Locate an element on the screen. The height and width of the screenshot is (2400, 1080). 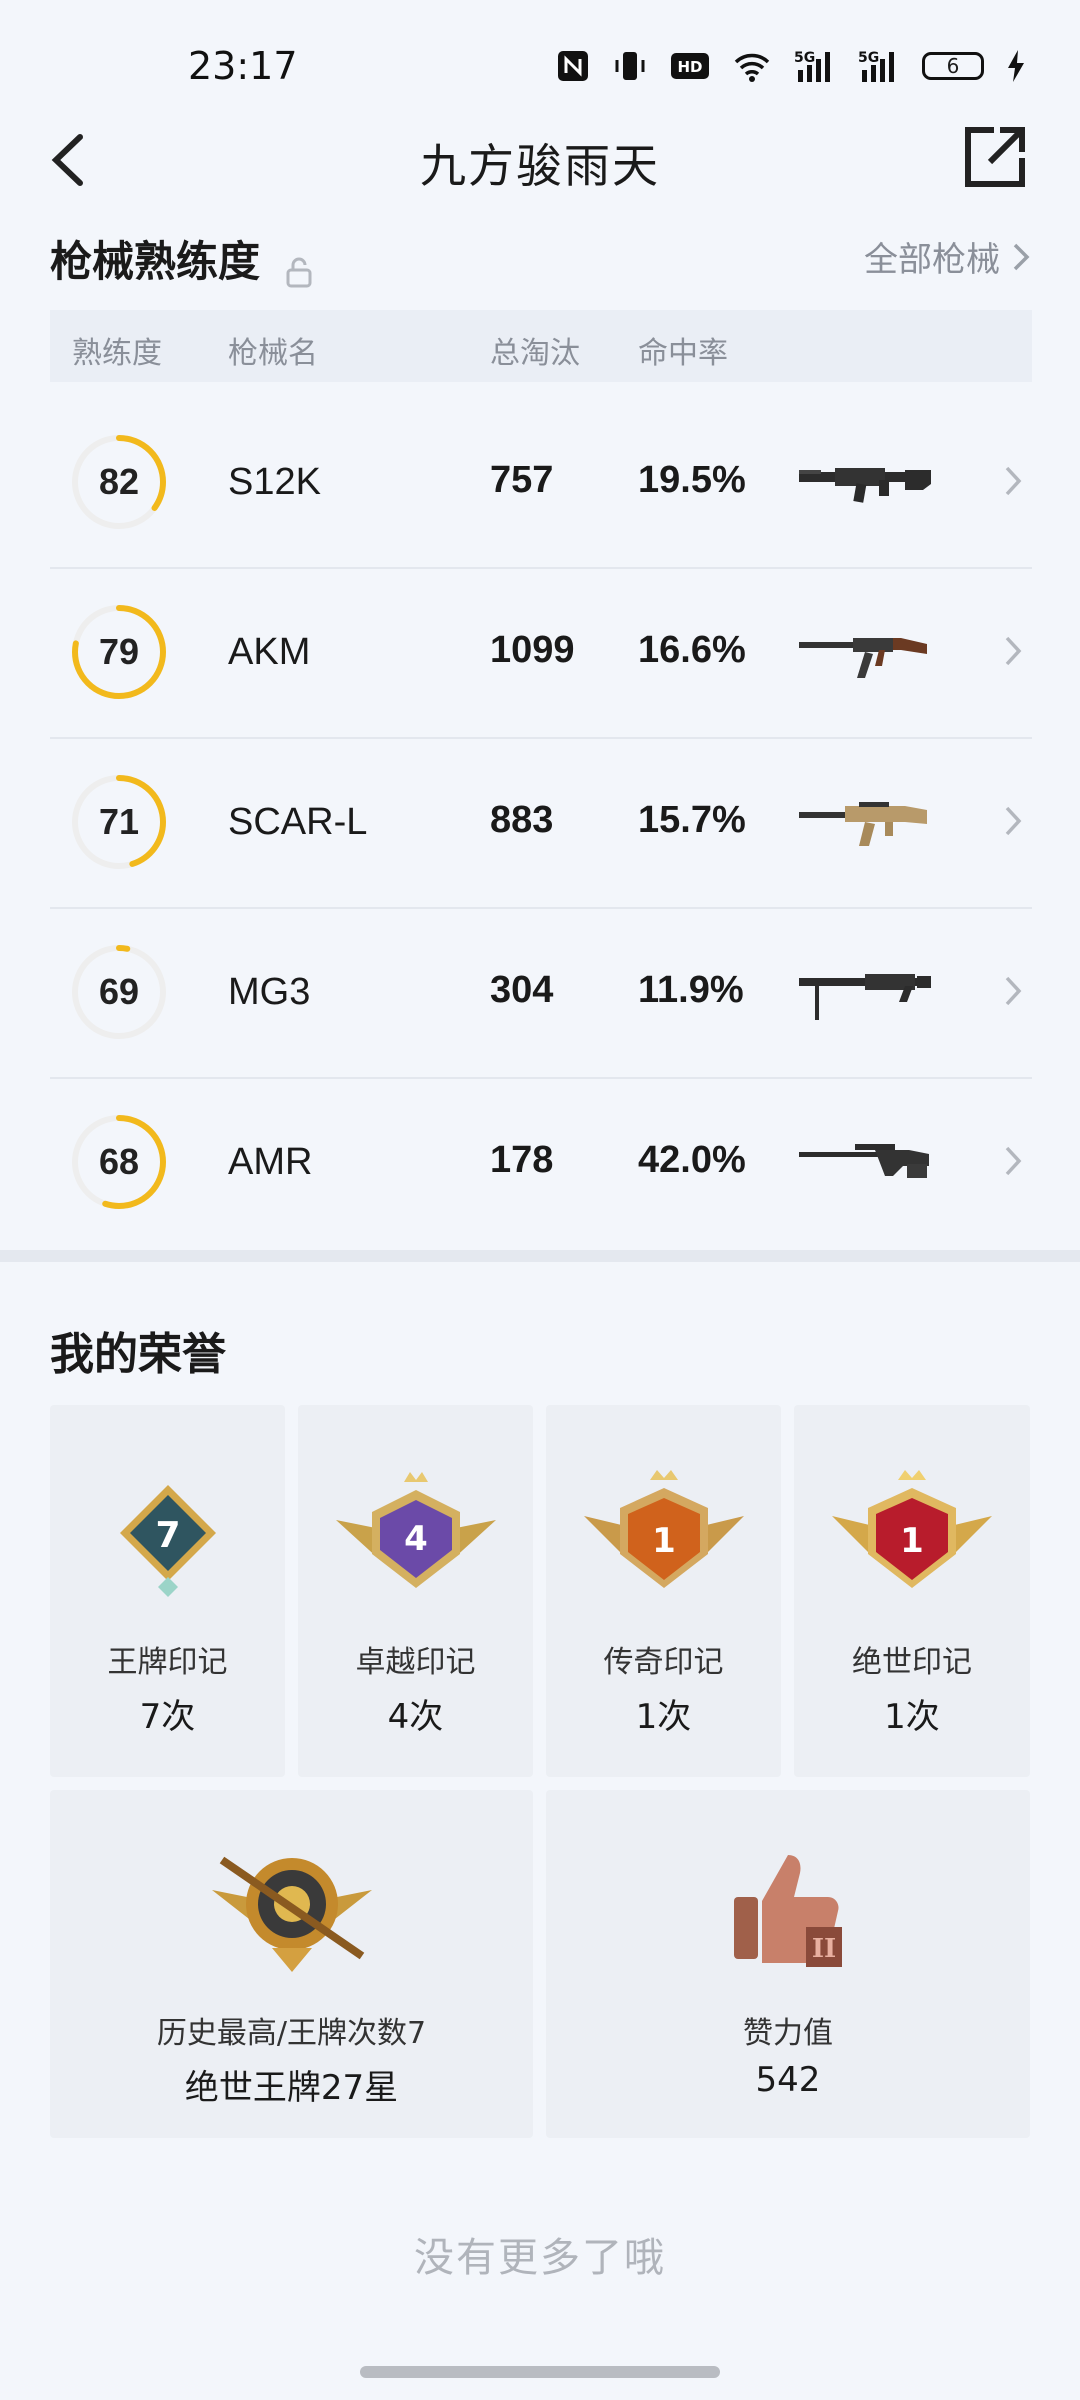
all-guns-label: 全部枪械 is located at coordinates (932, 260).